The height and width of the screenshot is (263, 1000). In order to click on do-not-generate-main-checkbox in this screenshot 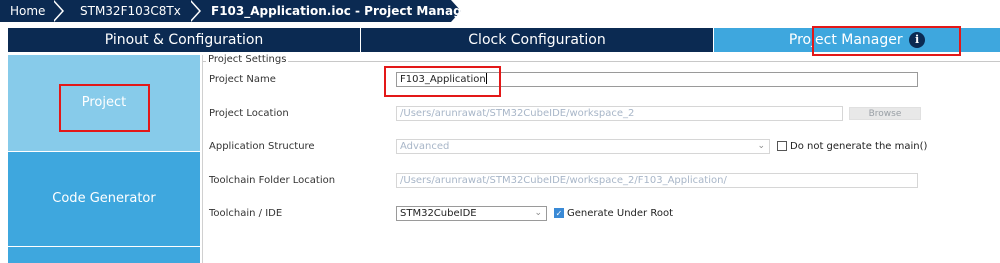, I will do `click(782, 146)`.